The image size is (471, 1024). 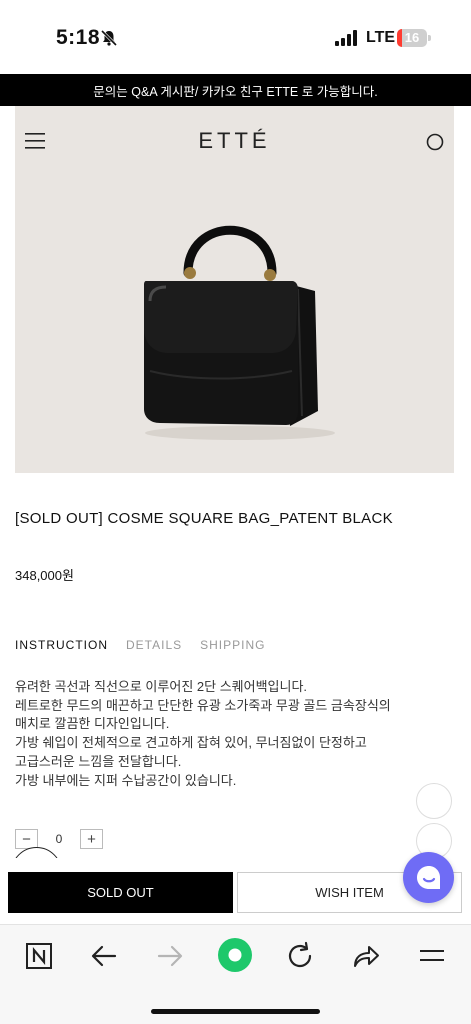 I want to click on purchase-bar: SOLD OUT WISH ITEM, so click(x=235, y=891).